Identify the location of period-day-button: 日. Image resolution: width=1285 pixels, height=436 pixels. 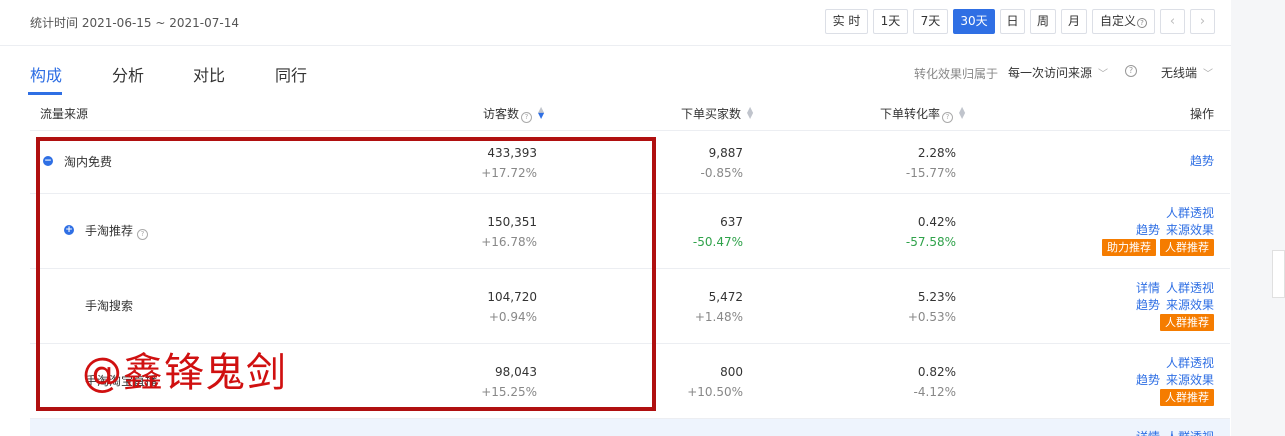
(1012, 21).